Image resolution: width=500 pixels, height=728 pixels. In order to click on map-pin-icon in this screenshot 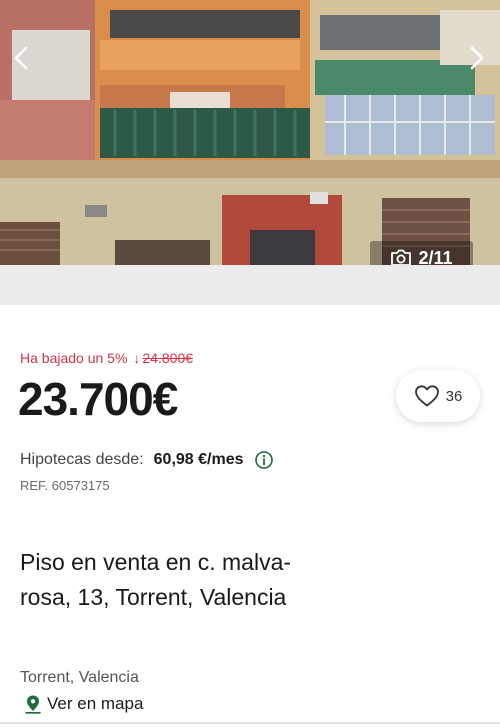, I will do `click(33, 704)`.